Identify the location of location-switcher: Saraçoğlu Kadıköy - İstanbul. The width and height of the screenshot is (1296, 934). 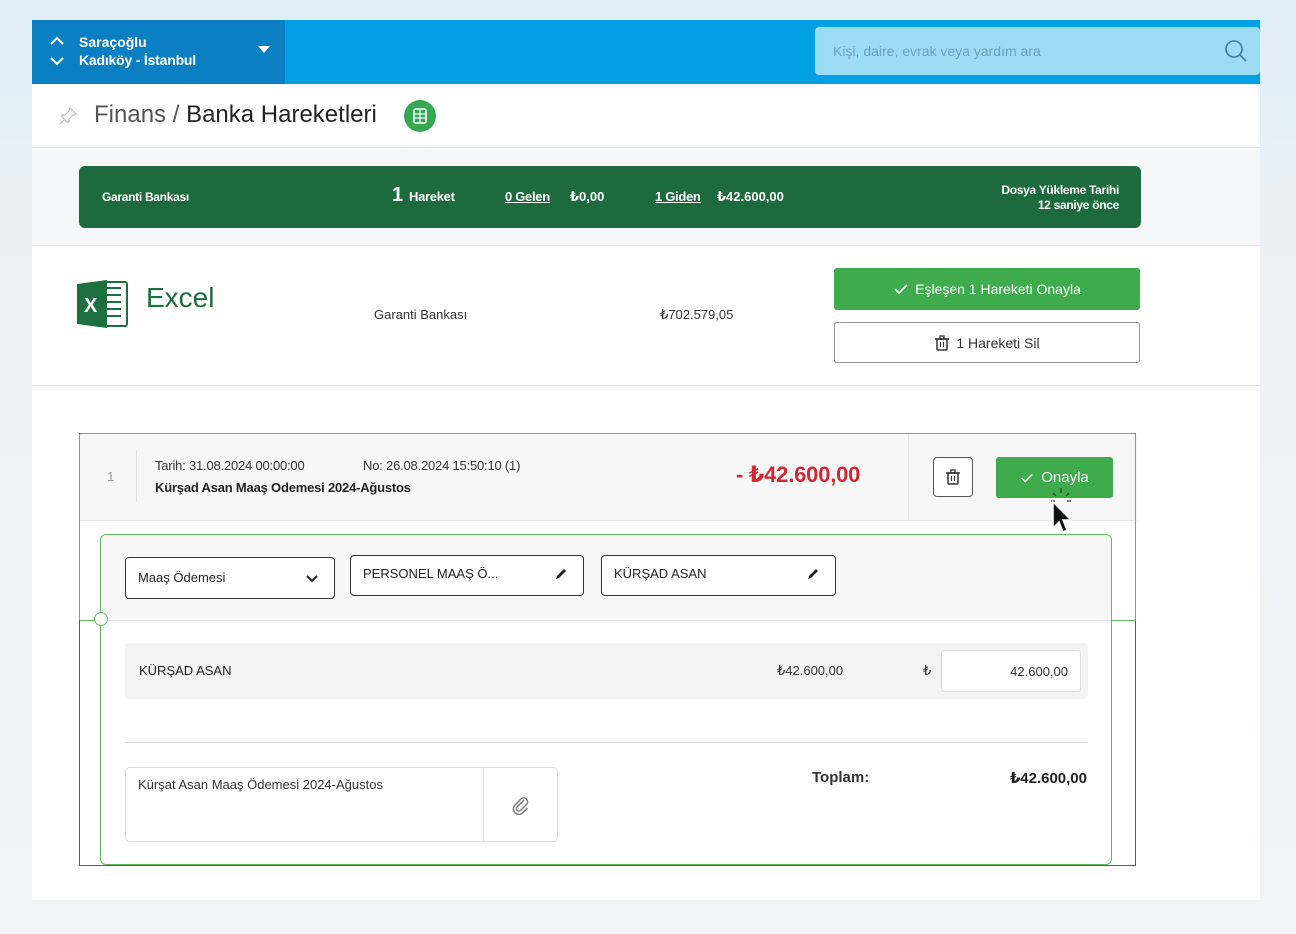
(158, 52).